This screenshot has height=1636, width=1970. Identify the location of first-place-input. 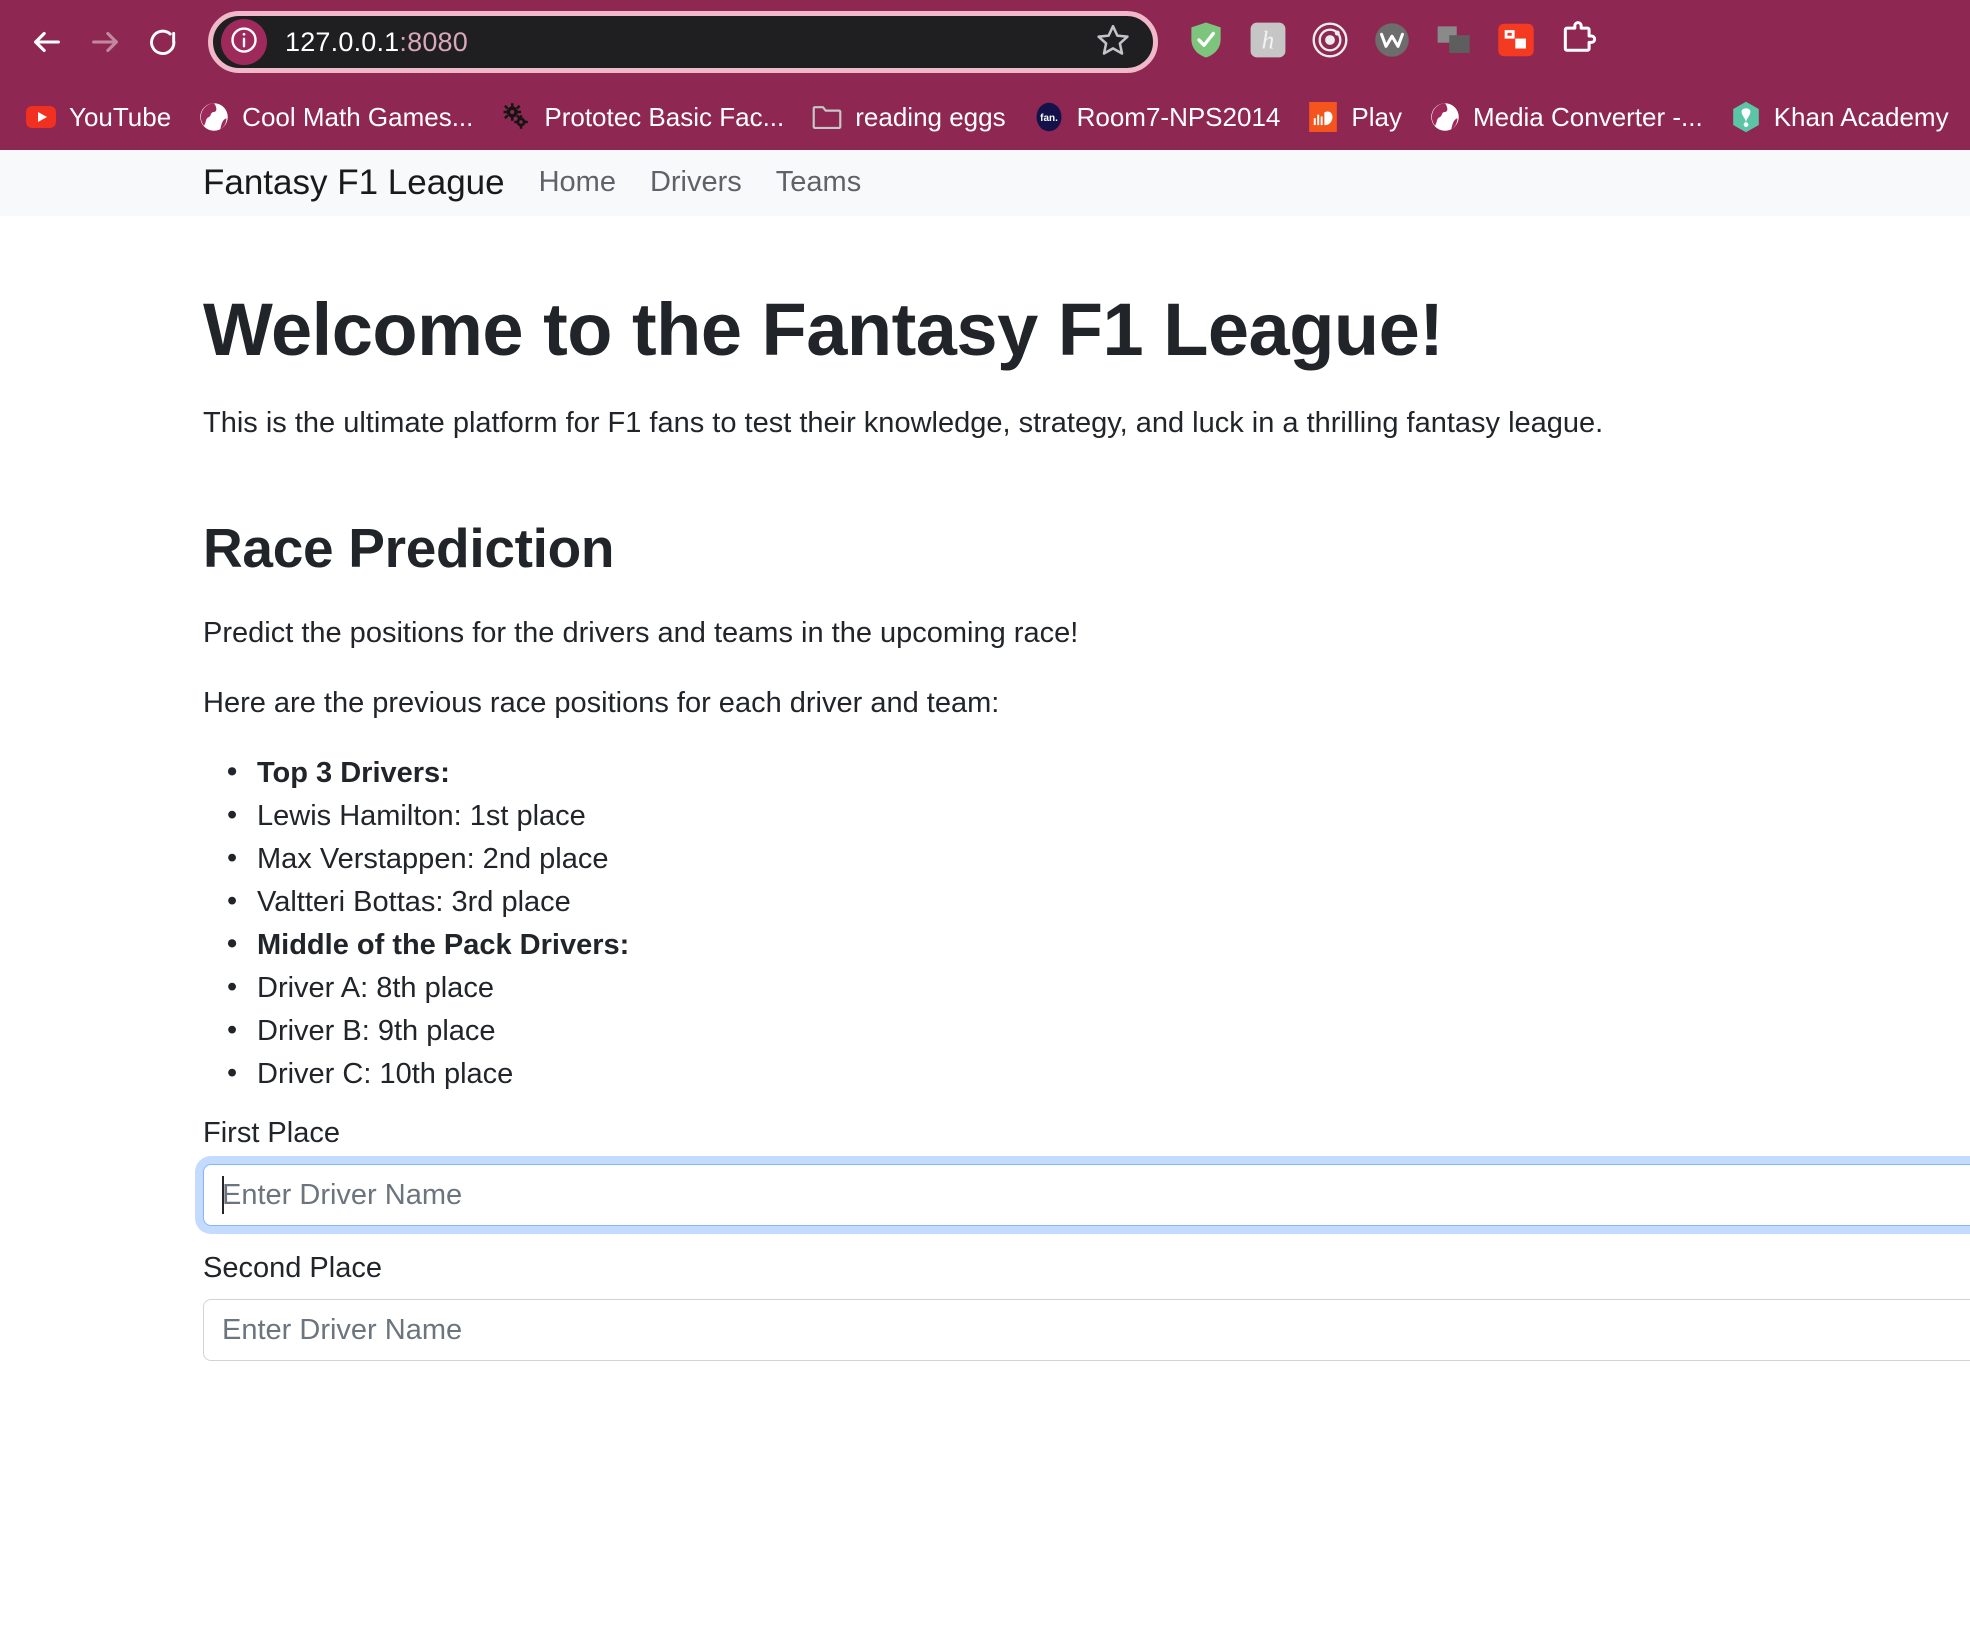
(1086, 1195).